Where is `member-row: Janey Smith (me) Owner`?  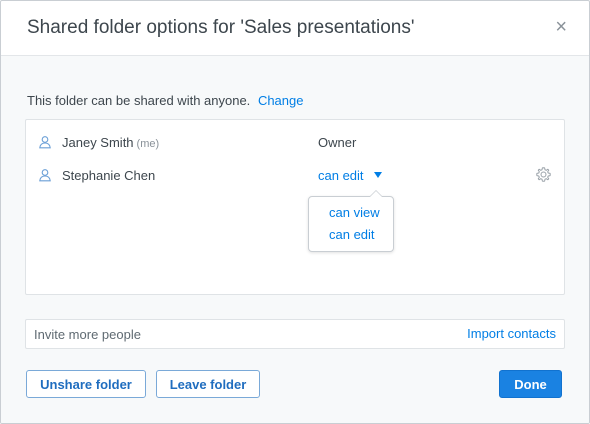
member-row: Janey Smith (me) Owner is located at coordinates (295, 143).